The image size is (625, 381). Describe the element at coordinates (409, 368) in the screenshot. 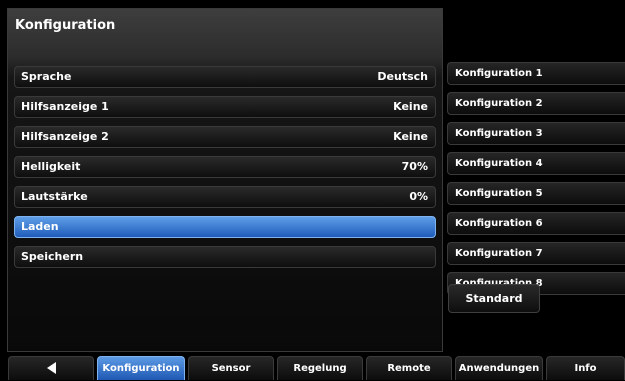

I see `tab-remote: Remote` at that location.